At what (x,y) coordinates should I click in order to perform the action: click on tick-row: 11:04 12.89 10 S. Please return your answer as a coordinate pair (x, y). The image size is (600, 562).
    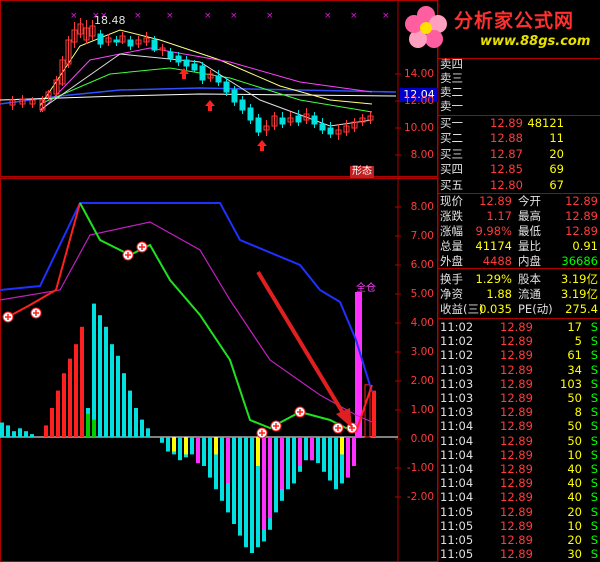
    Looking at the image, I should click on (519, 455).